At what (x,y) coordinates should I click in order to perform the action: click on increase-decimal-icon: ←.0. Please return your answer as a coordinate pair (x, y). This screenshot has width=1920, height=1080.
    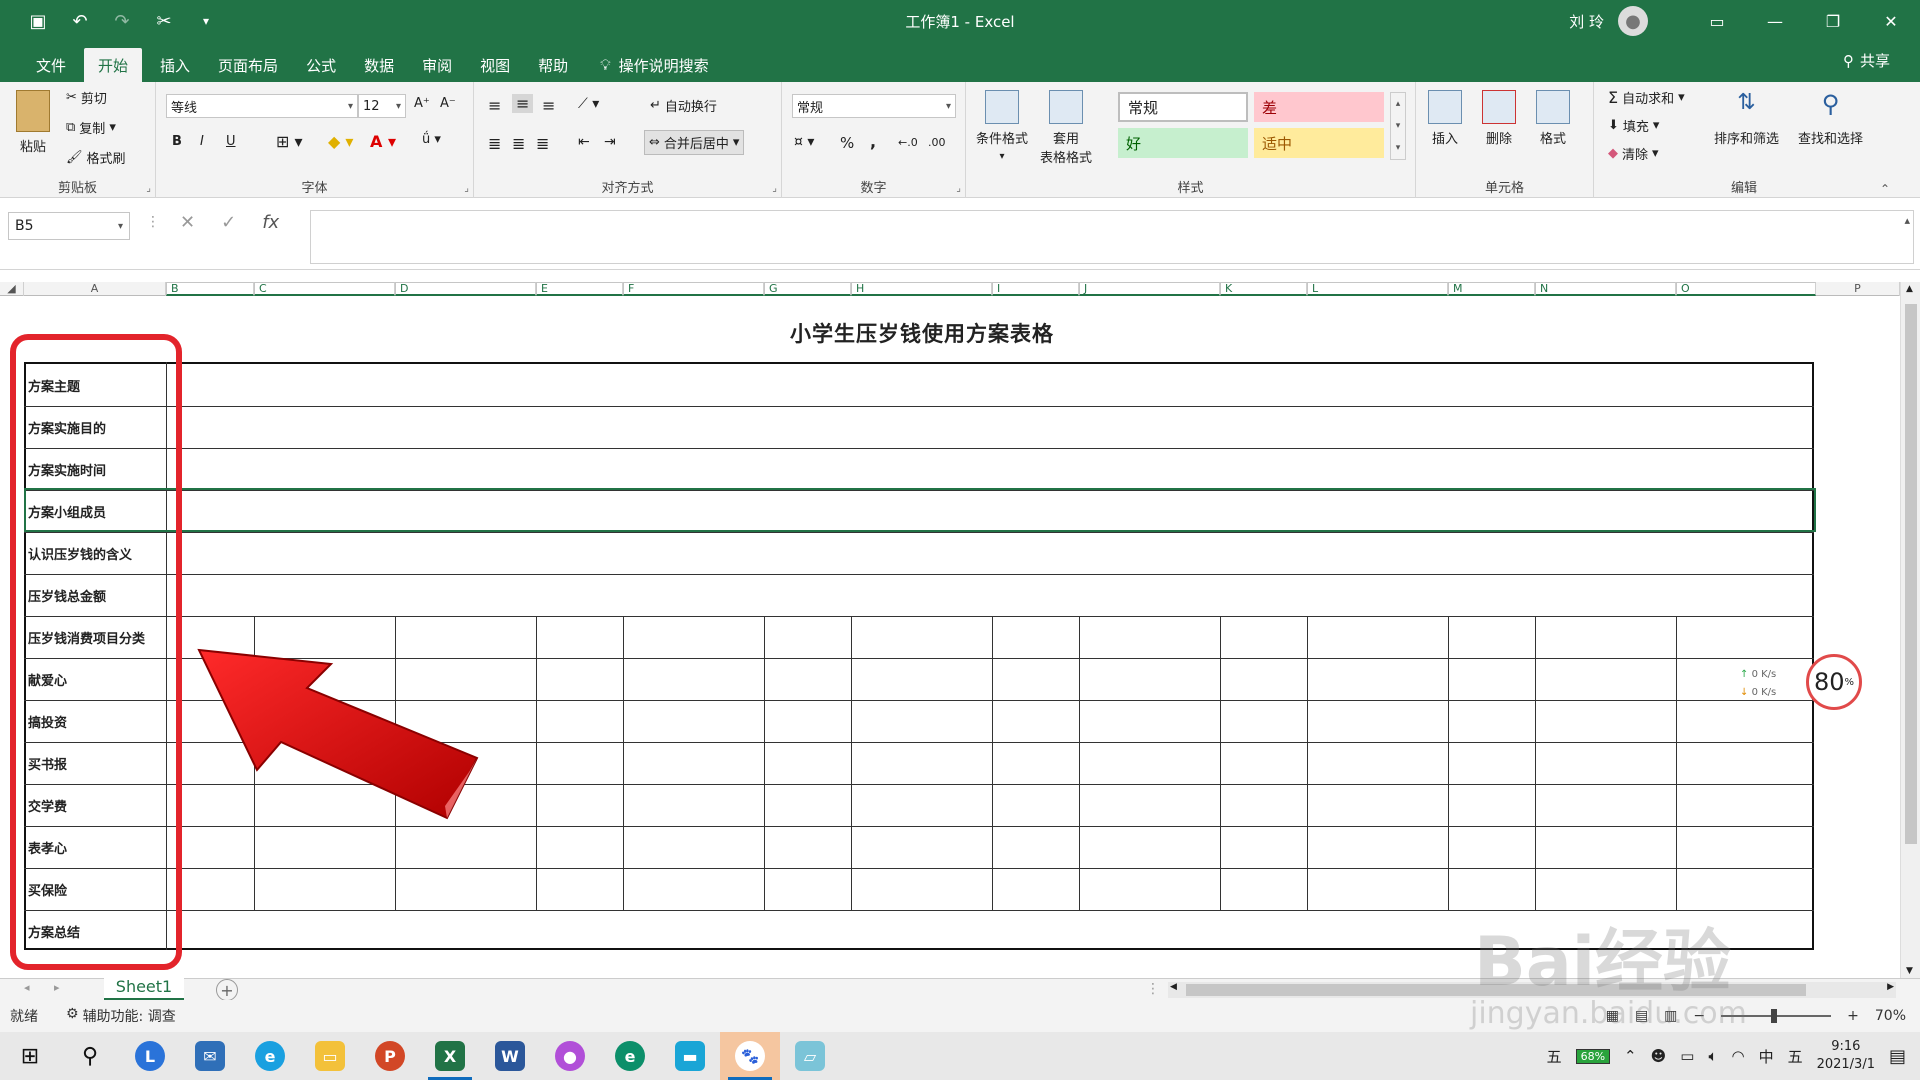
    Looking at the image, I should click on (908, 142).